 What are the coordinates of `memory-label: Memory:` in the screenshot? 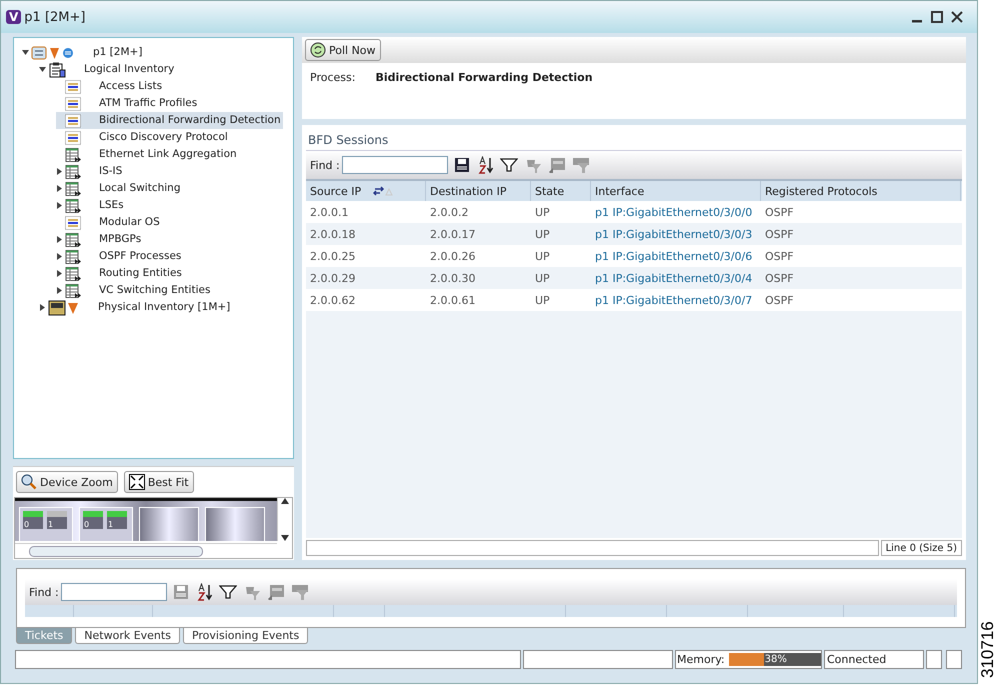 It's located at (701, 659).